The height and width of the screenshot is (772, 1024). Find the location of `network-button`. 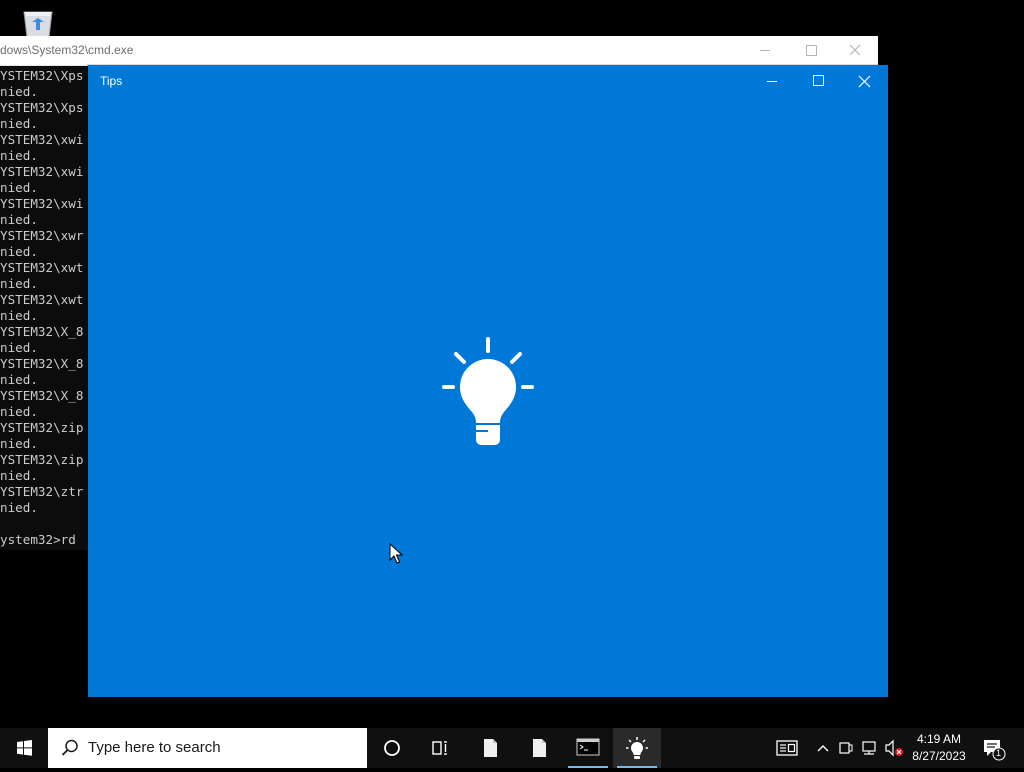

network-button is located at coordinates (869, 748).